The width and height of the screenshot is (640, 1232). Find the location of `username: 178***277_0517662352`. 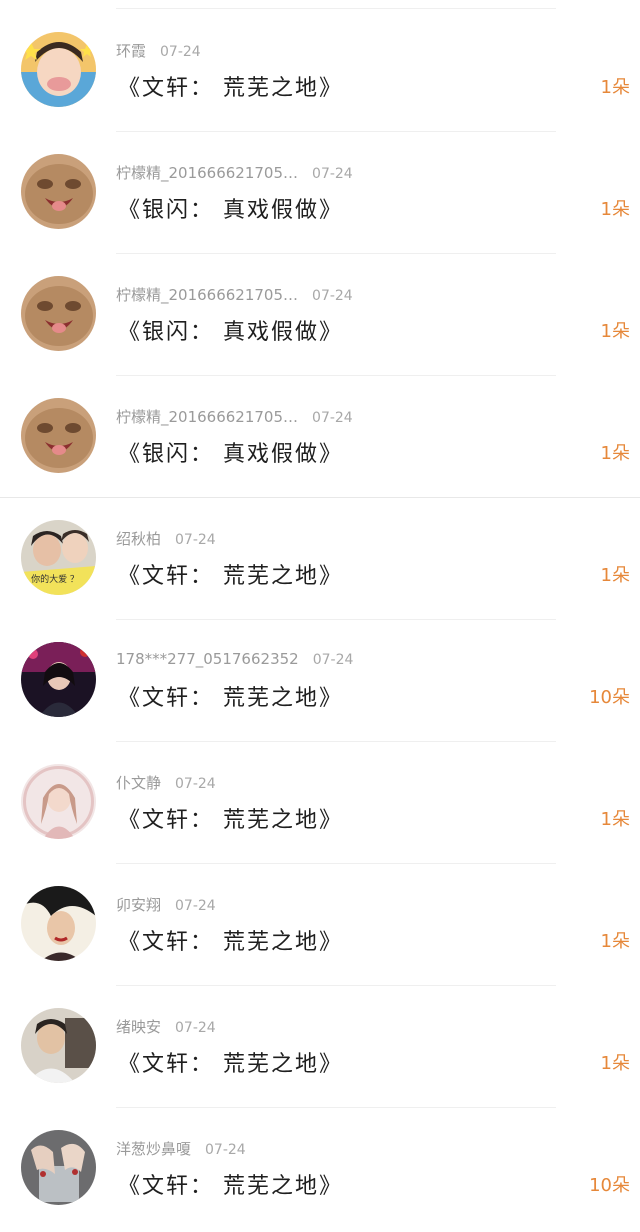

username: 178***277_0517662352 is located at coordinates (207, 659).